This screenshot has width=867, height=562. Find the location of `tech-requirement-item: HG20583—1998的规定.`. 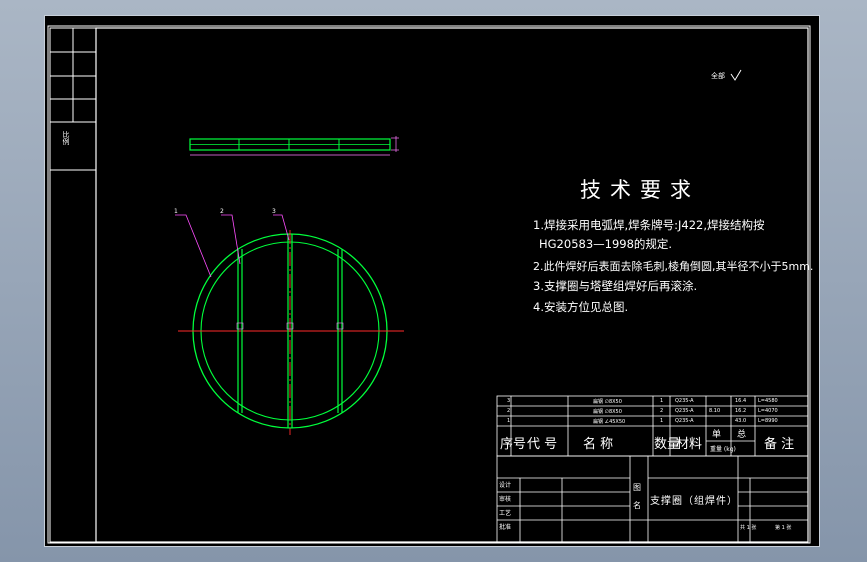

tech-requirement-item: HG20583—1998的规定. is located at coordinates (606, 244).